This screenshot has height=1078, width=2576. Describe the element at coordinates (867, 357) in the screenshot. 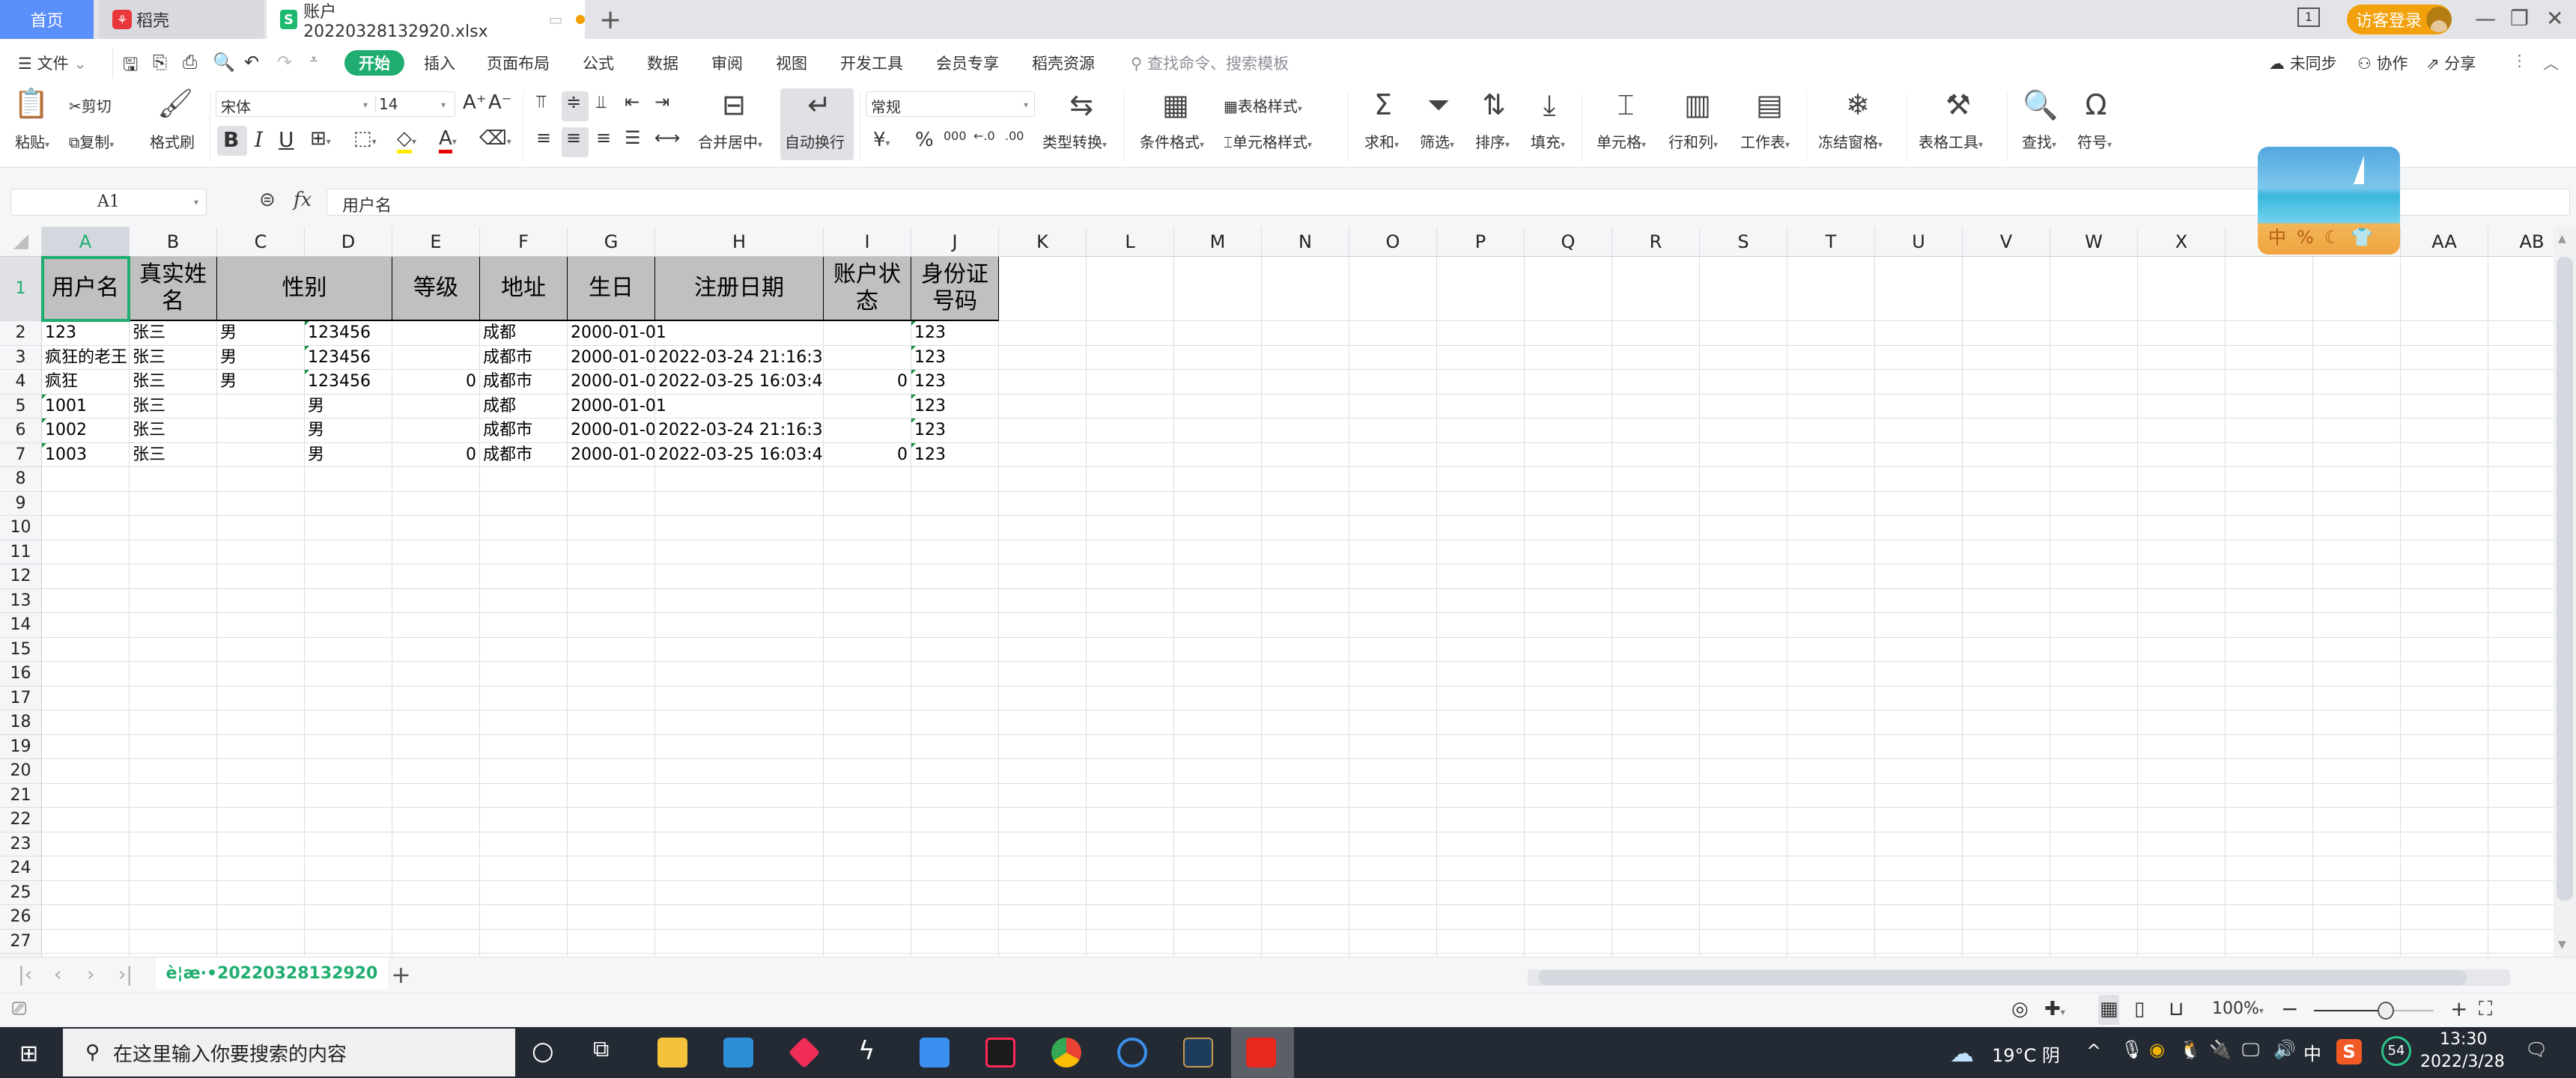

I see `table-cell` at that location.